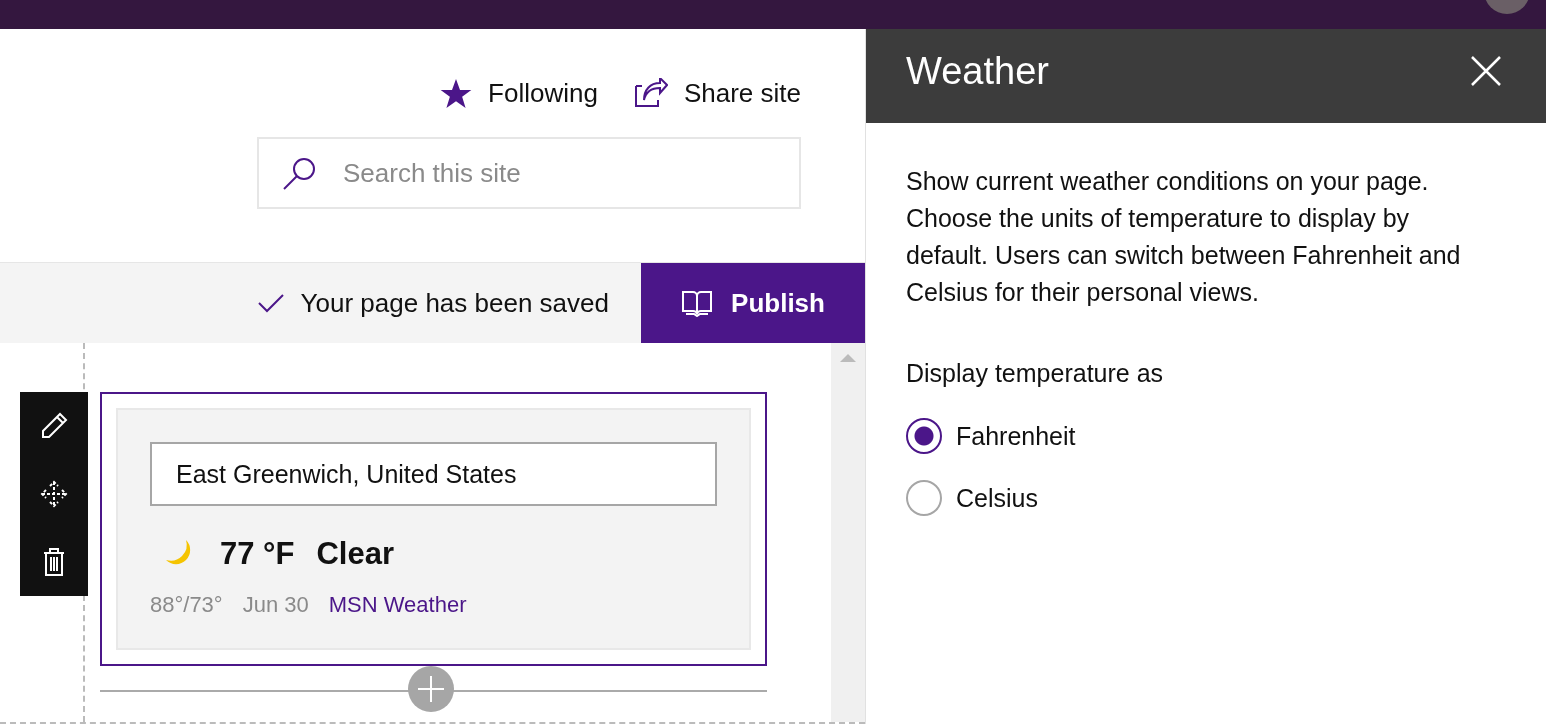 The image size is (1546, 724). What do you see at coordinates (519, 93) in the screenshot?
I see `following-button: Following` at bounding box center [519, 93].